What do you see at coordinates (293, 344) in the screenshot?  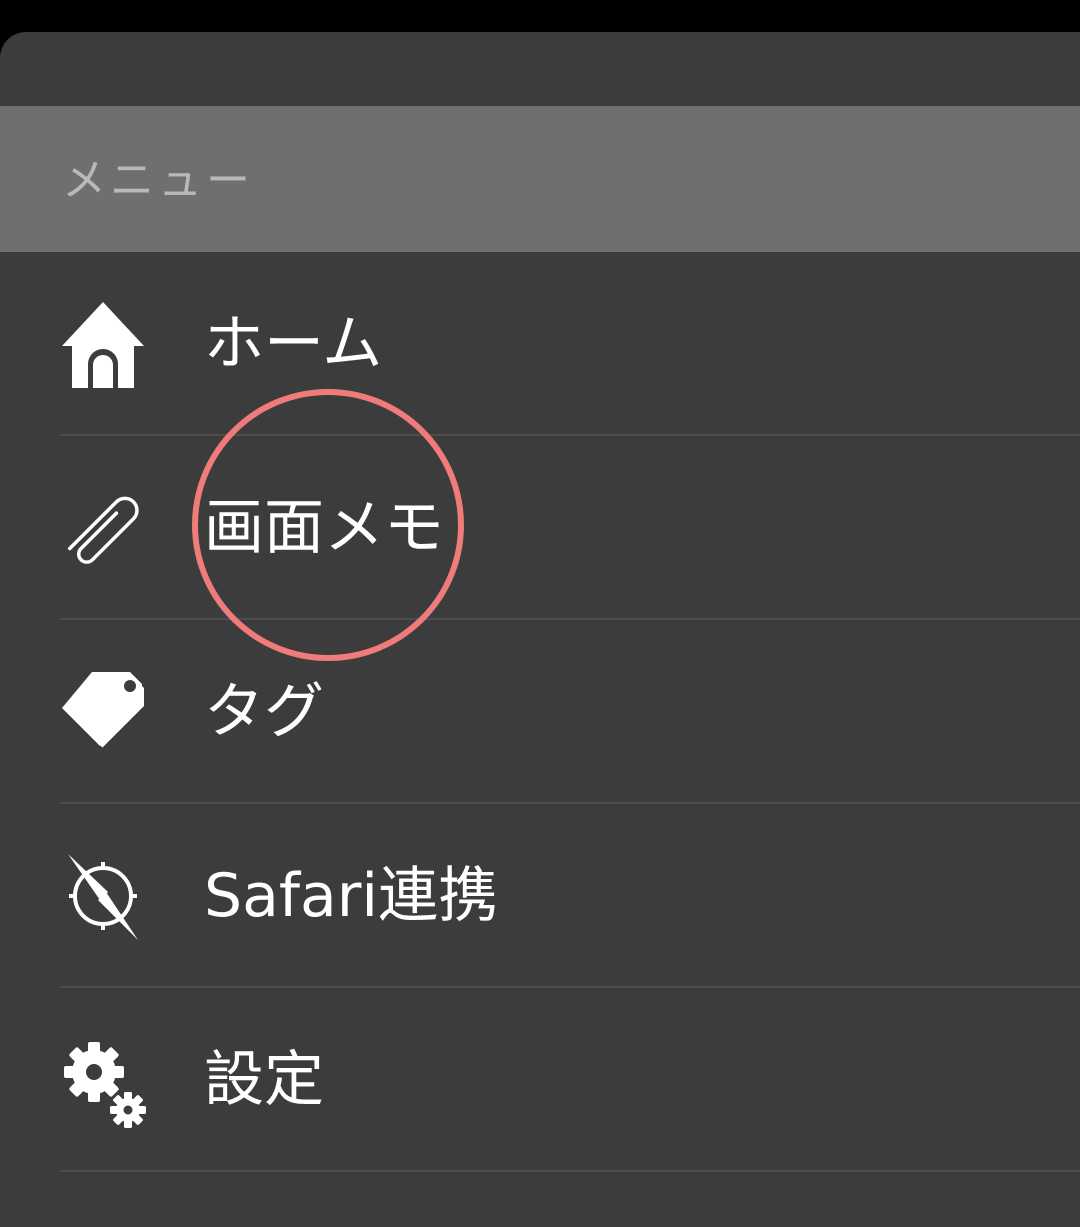 I see `menu-item-home-label: ホーム` at bounding box center [293, 344].